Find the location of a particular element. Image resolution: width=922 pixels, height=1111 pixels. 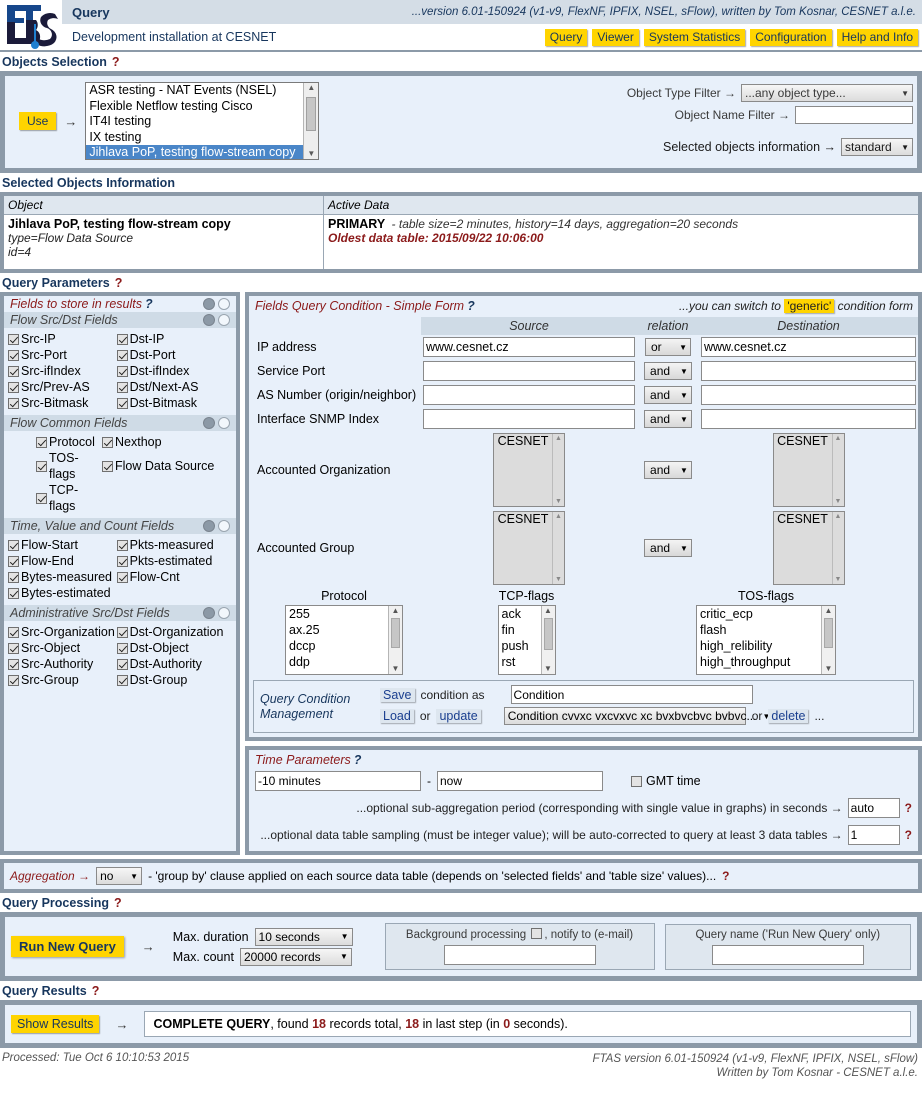

save-condition-button: Save is located at coordinates (397, 694).